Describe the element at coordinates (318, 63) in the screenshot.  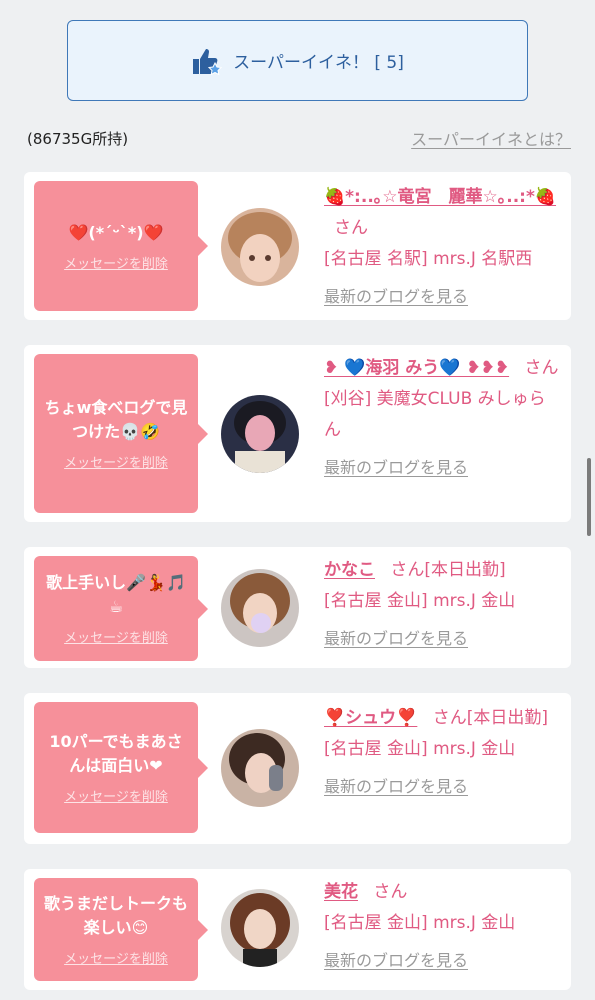
I see `super-like-label: スーパーイイネ！ [ 5]` at that location.